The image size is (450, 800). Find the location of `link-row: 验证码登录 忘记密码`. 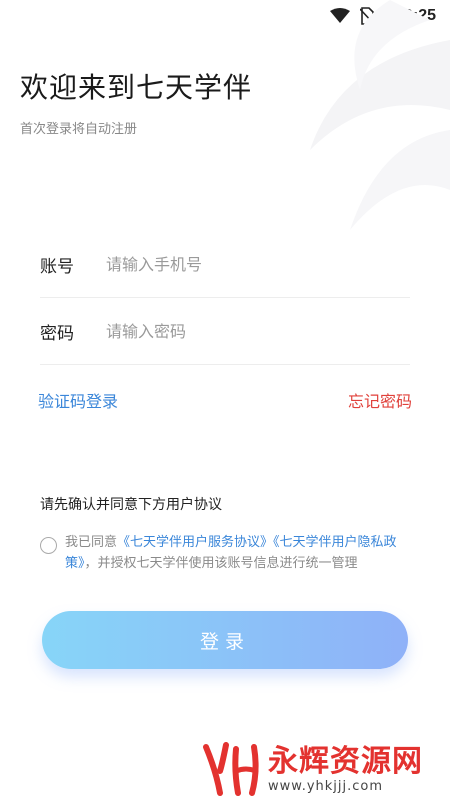

link-row: 验证码登录 忘记密码 is located at coordinates (225, 400).